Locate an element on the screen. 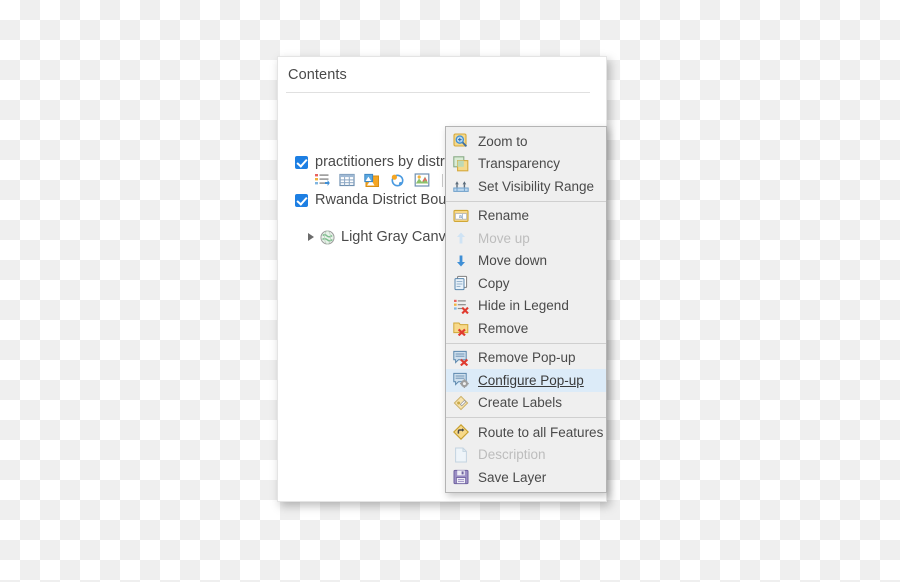 The height and width of the screenshot is (582, 900). menu-item-label: Transparency is located at coordinates (519, 163).